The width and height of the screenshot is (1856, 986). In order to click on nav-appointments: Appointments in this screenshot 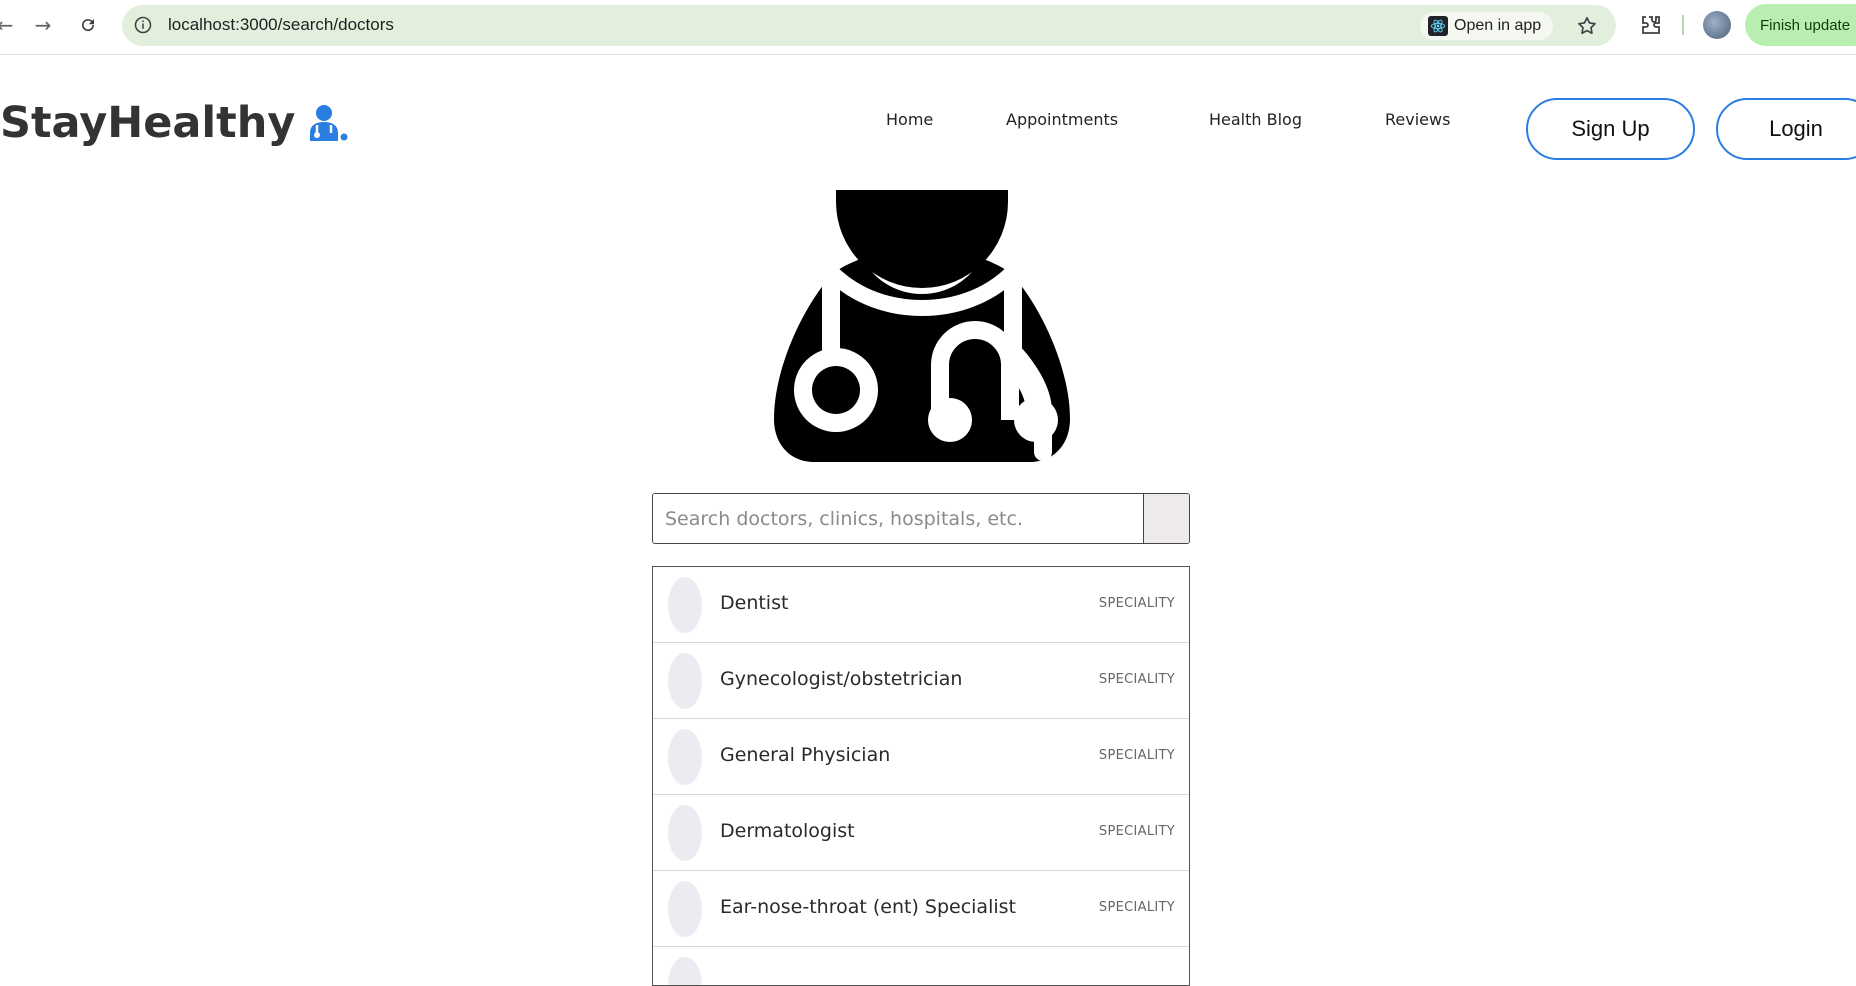, I will do `click(1062, 119)`.